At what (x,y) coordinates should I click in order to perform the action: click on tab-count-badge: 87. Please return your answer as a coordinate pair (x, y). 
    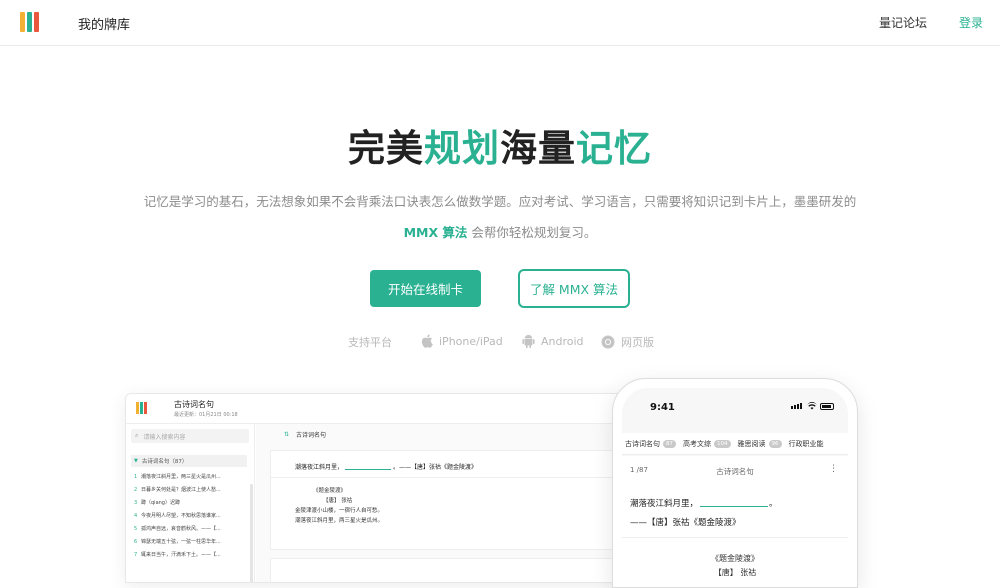
    Looking at the image, I should click on (669, 443).